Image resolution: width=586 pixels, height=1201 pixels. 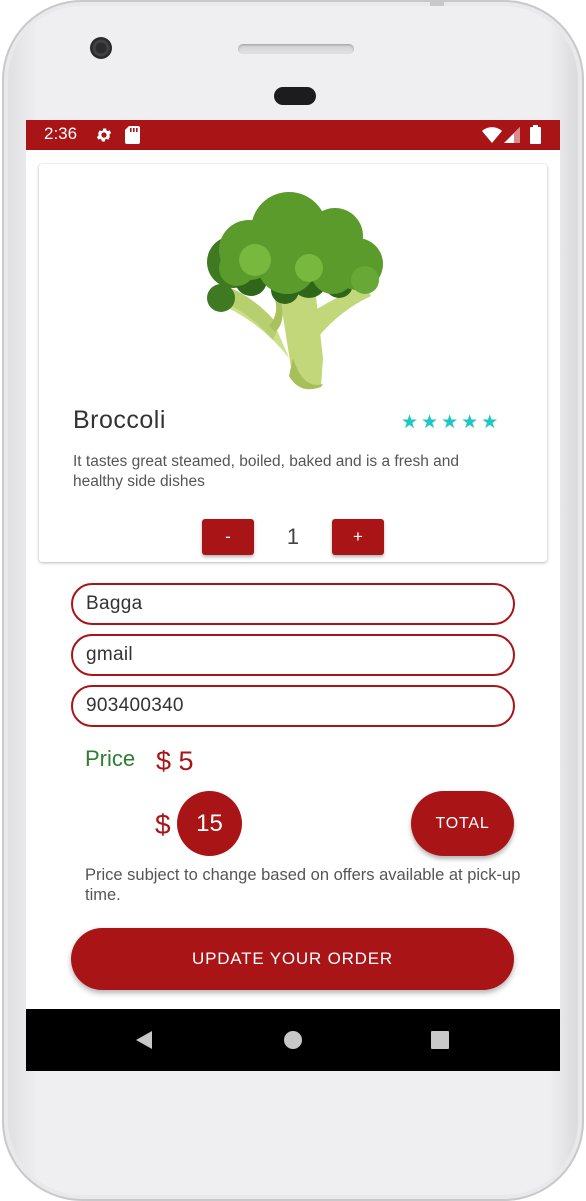 I want to click on wifi-icon, so click(x=492, y=137).